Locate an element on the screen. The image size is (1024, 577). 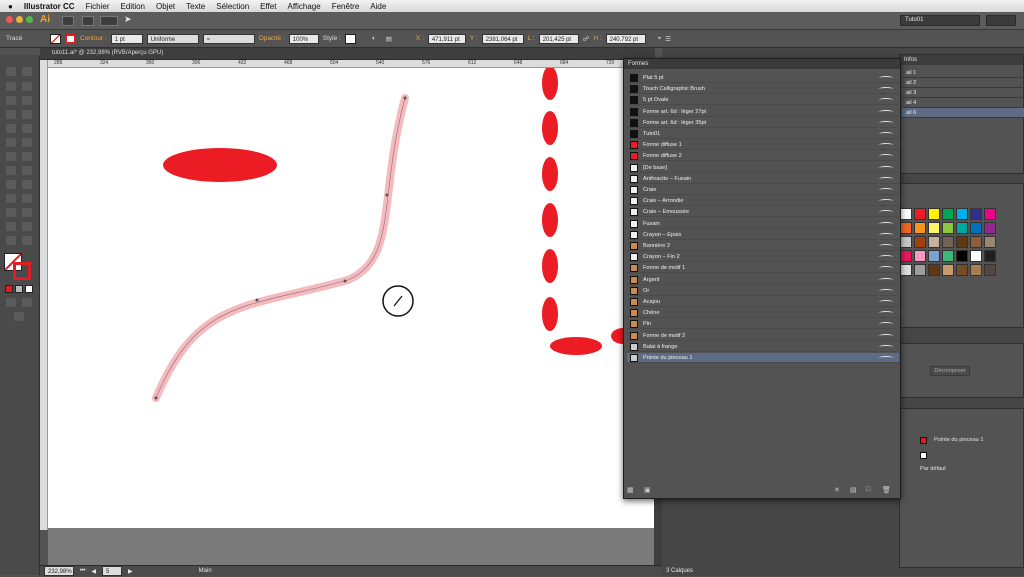
constrain-proportions-icon: ☍ is located at coordinates (586, 39).